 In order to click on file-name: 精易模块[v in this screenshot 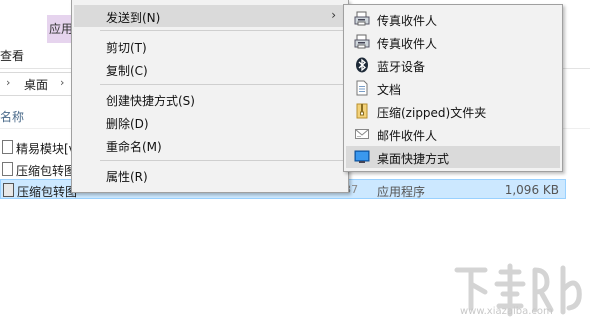, I will do `click(46, 149)`.